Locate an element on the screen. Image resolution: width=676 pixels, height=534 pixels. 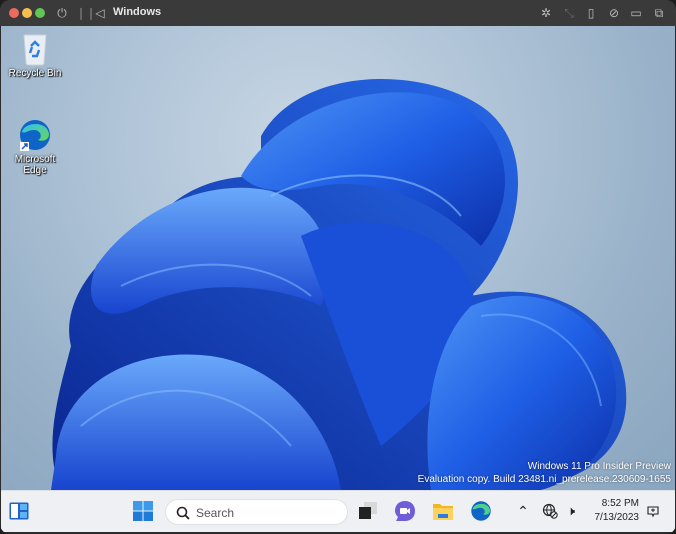
widgets-button is located at coordinates (19, 511).